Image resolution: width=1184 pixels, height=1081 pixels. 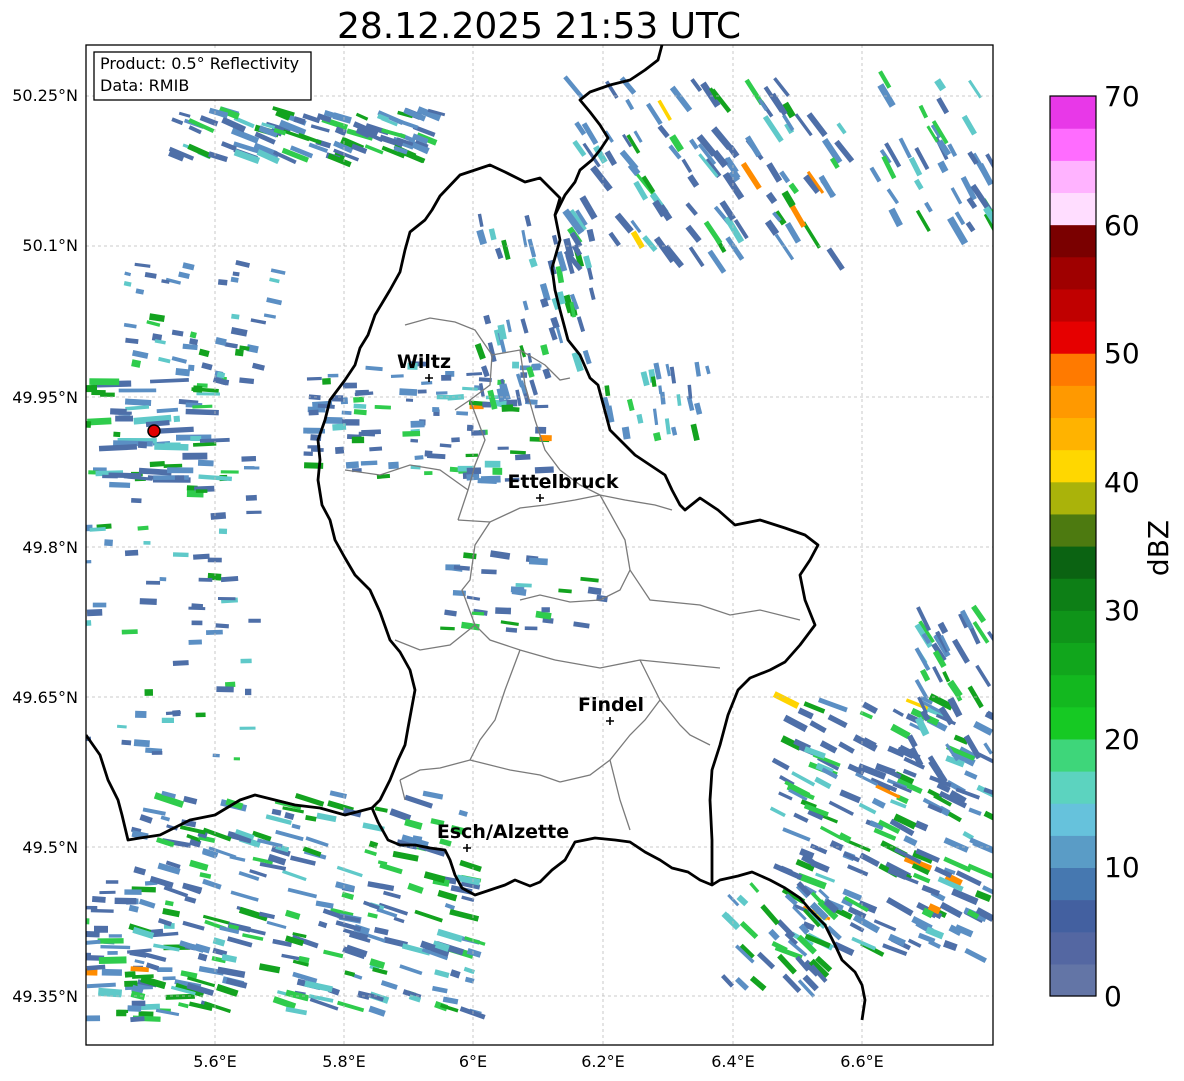 I want to click on lon-tick: 5.6°E, so click(x=215, y=1061).